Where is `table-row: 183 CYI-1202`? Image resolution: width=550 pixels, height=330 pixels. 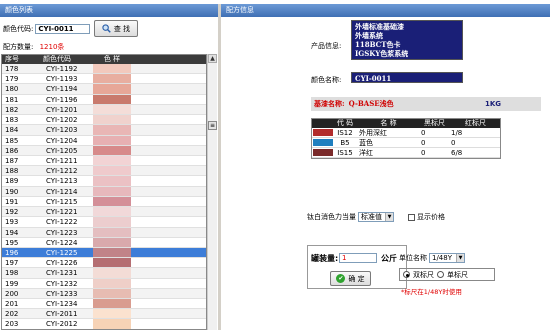
table-row: 183 CYI-1202 is located at coordinates (104, 120).